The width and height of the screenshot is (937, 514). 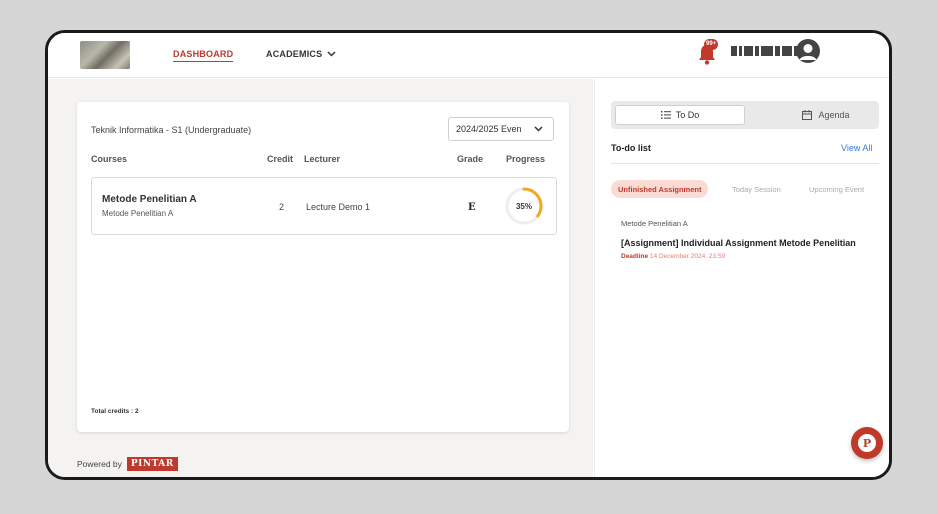 I want to click on calendar-icon, so click(x=807, y=115).